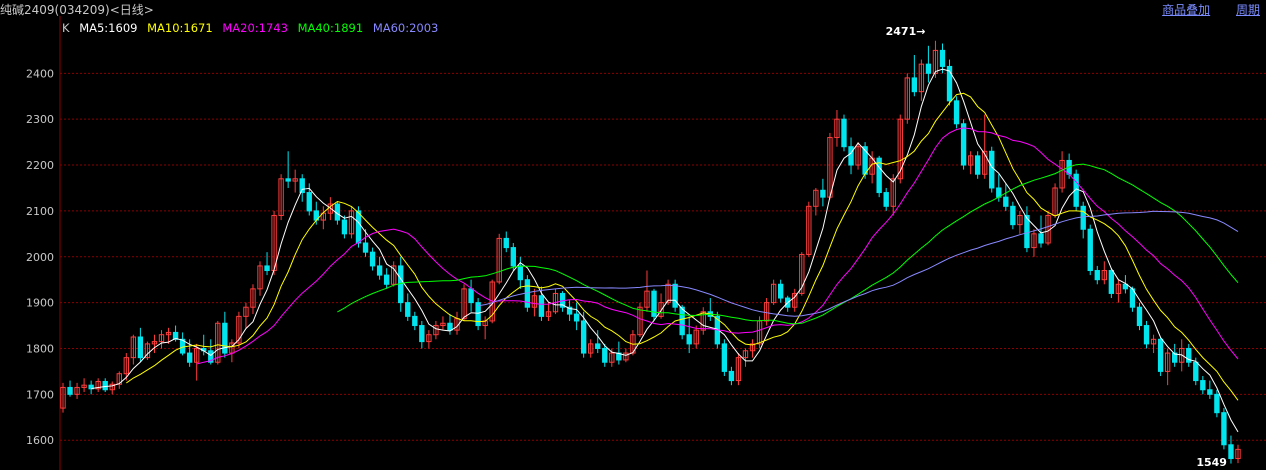 The width and height of the screenshot is (1266, 470). What do you see at coordinates (40, 394) in the screenshot?
I see `y-tick-label: 1700` at bounding box center [40, 394].